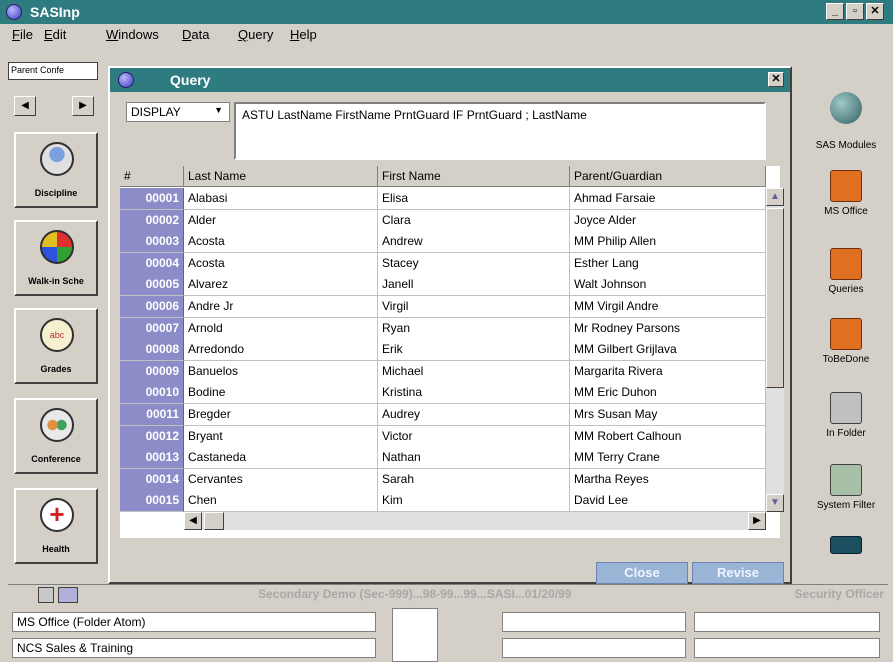 Image resolution: width=893 pixels, height=662 pixels. Describe the element at coordinates (474, 285) in the screenshot. I see `first-name-cell: Janell` at that location.